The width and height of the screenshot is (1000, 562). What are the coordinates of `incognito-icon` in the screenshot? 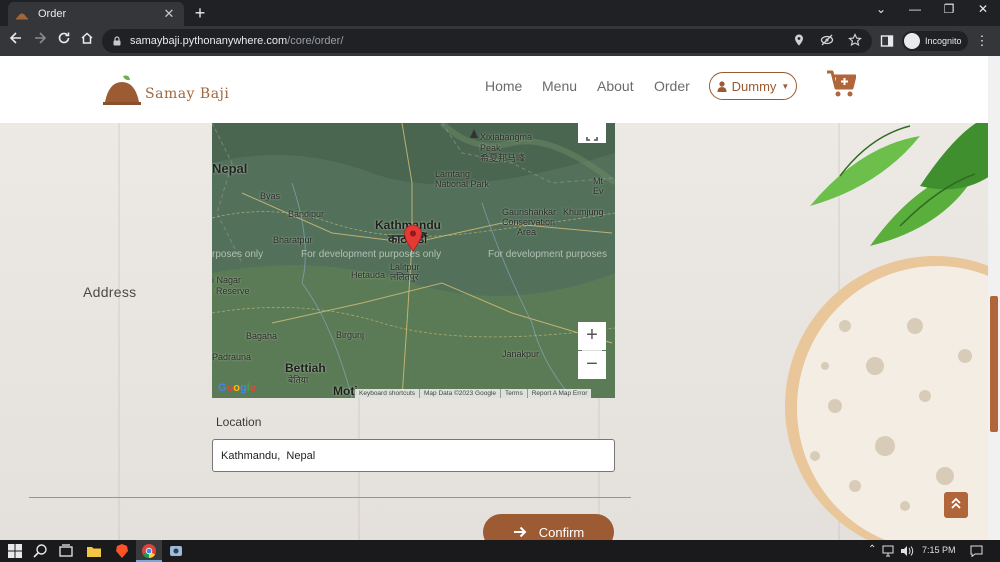 It's located at (912, 41).